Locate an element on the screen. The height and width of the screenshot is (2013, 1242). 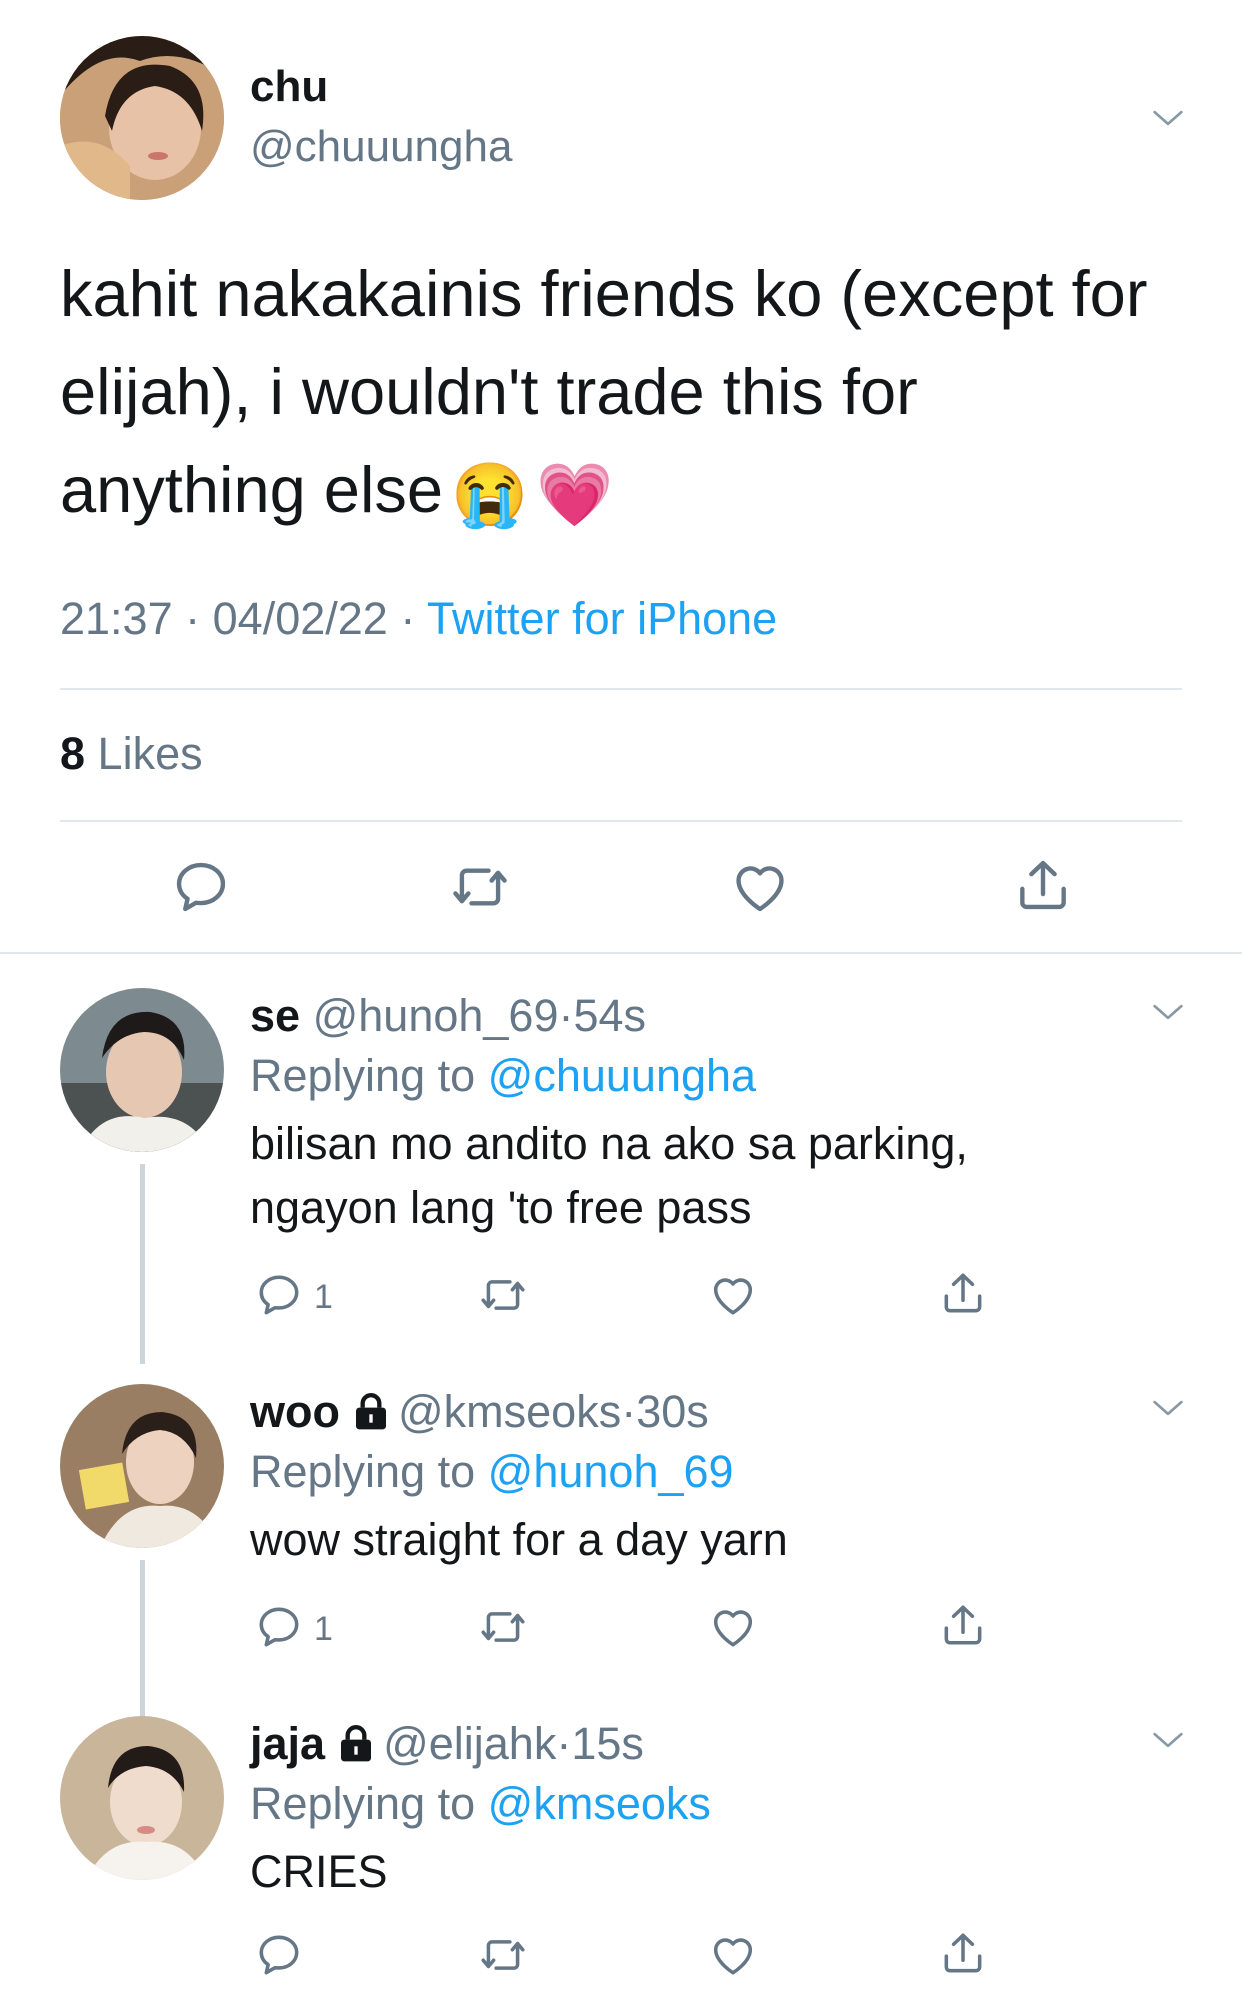
likes-count-link: 8 Likes is located at coordinates (131, 754).